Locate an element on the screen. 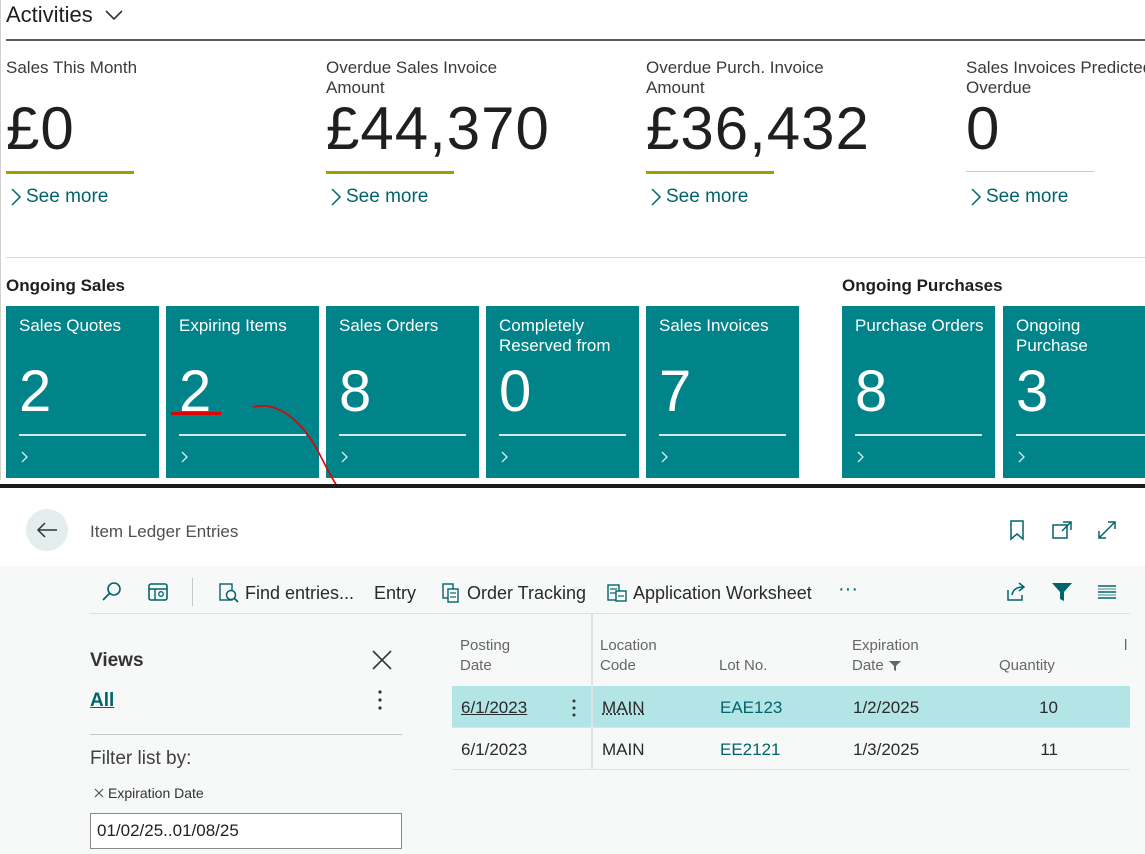 Image resolution: width=1145 pixels, height=854 pixels. kpi-value: 0 is located at coordinates (983, 128).